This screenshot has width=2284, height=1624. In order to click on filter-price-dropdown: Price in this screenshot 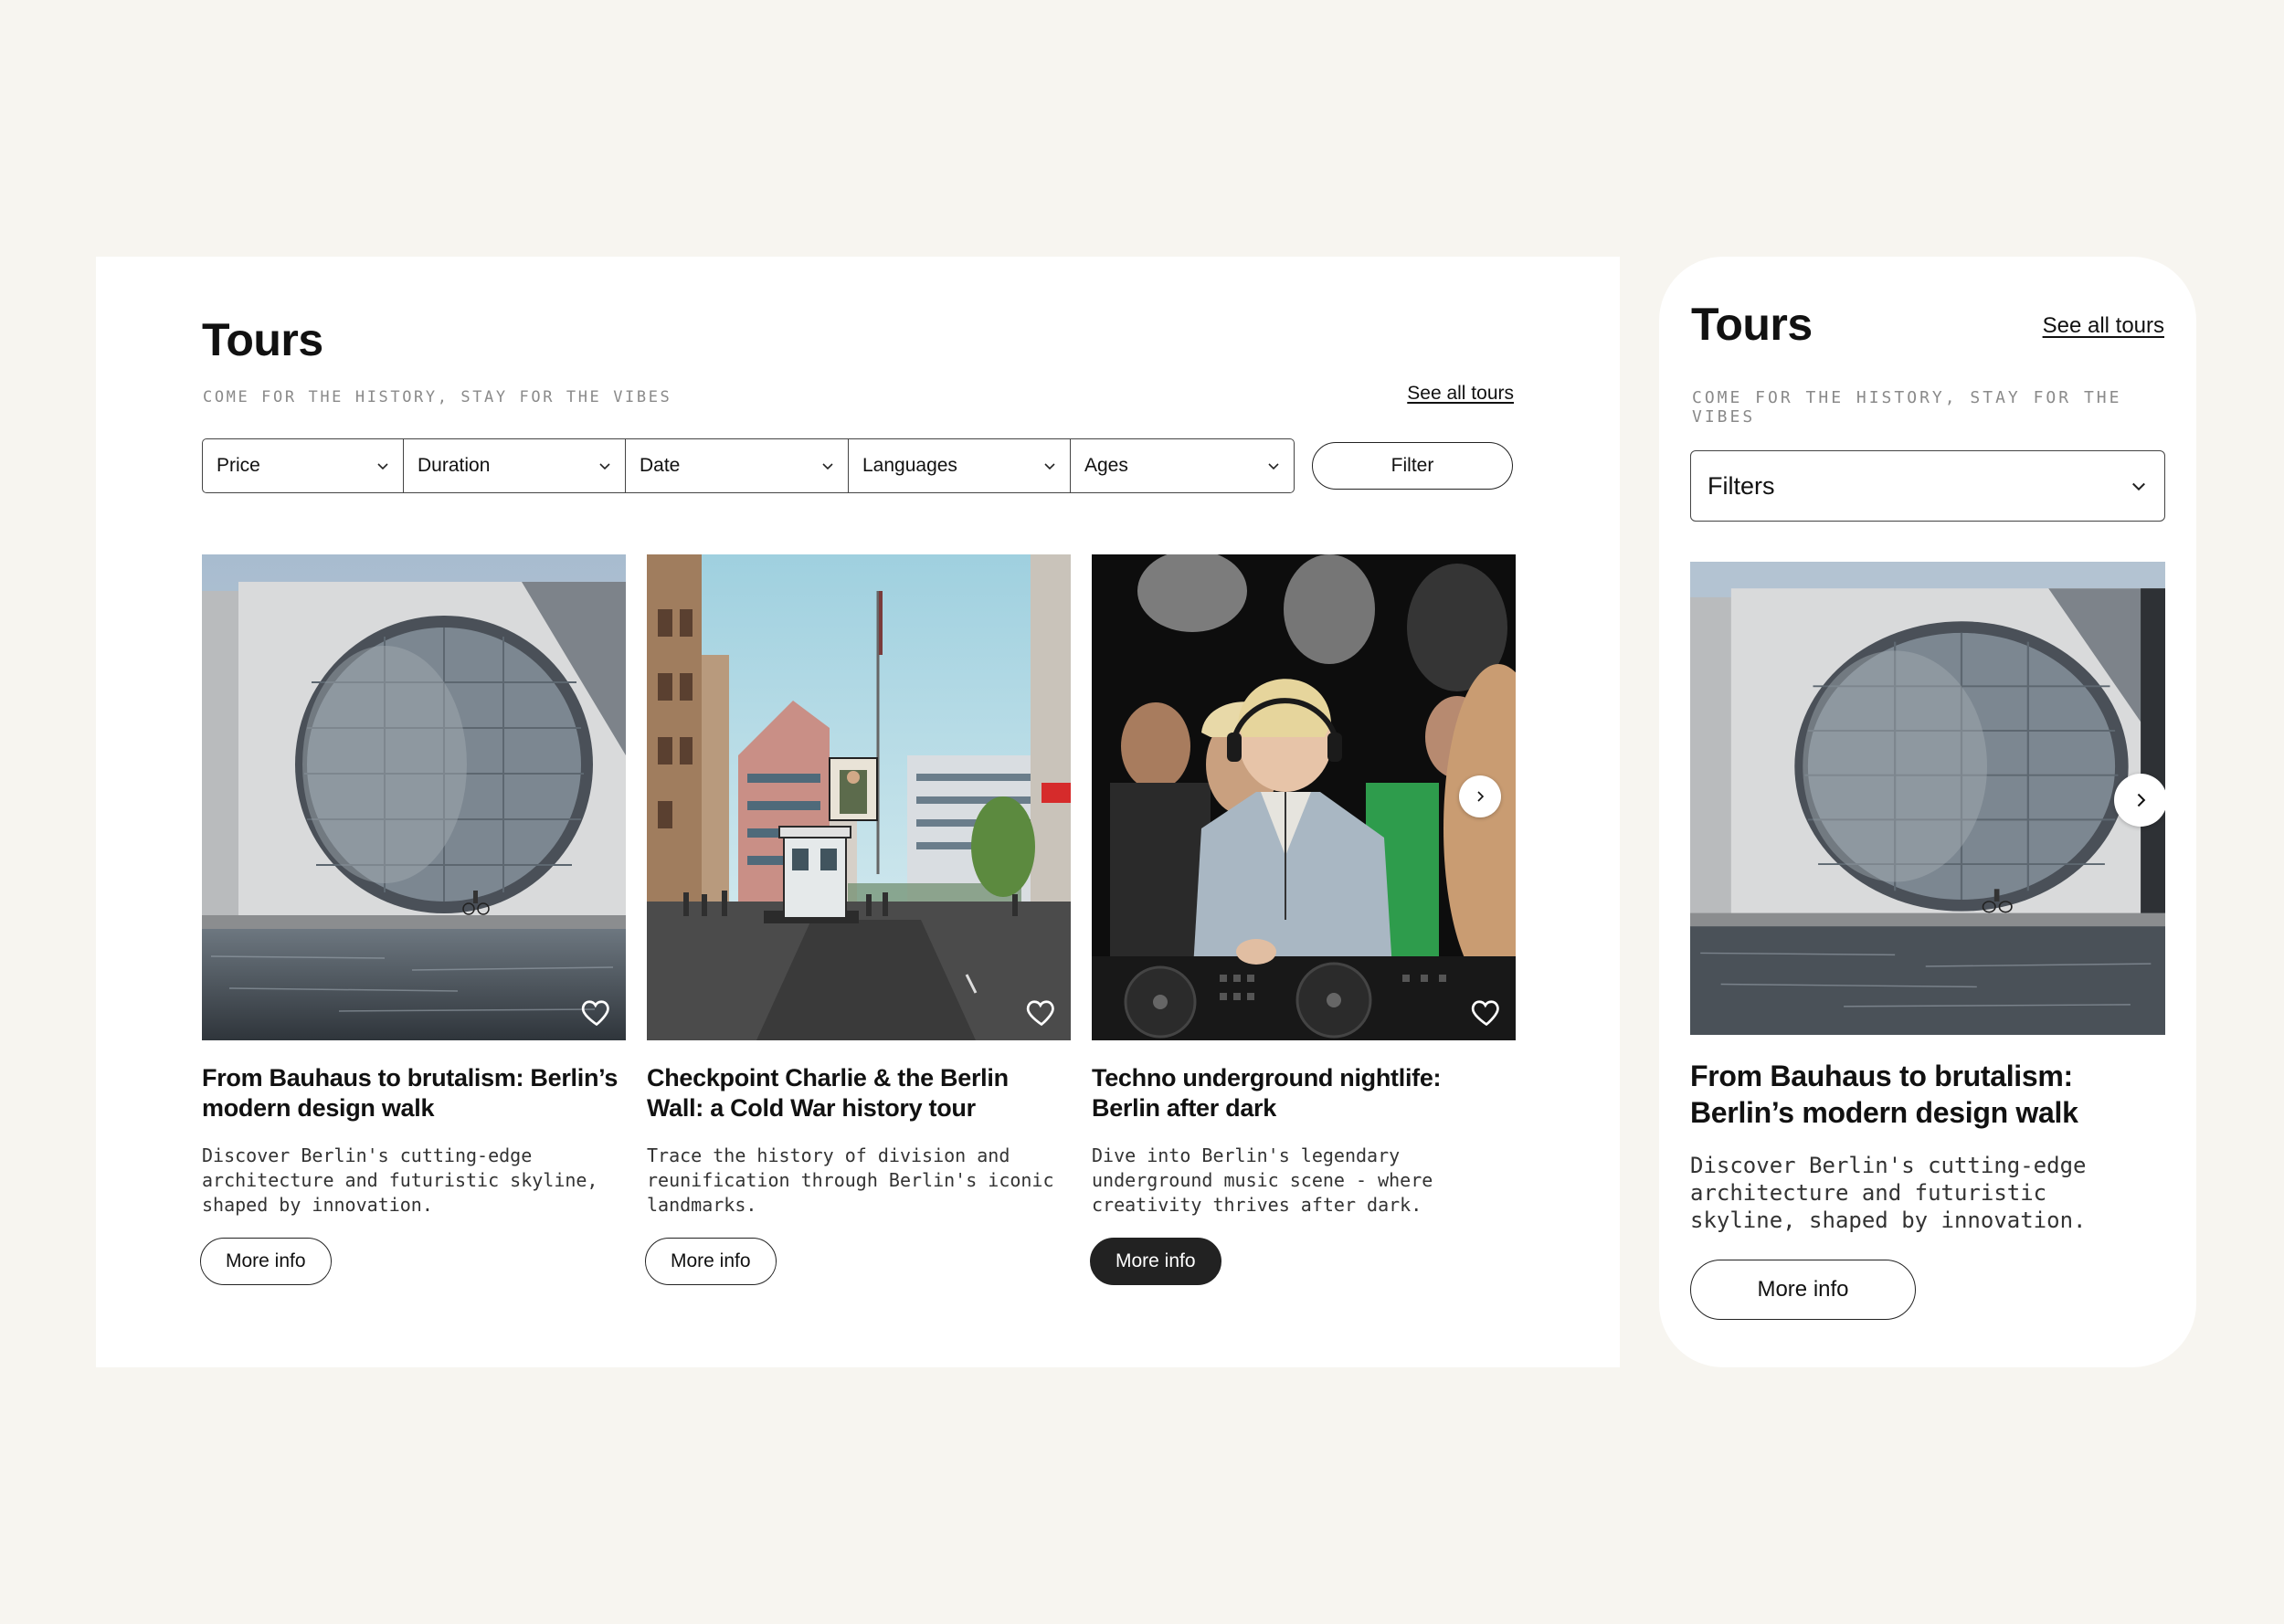, I will do `click(303, 465)`.